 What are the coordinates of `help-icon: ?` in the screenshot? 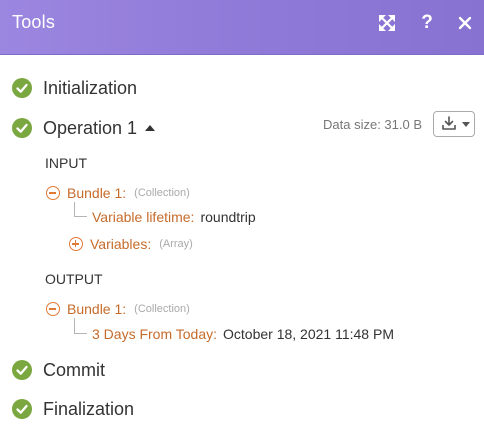 It's located at (427, 23).